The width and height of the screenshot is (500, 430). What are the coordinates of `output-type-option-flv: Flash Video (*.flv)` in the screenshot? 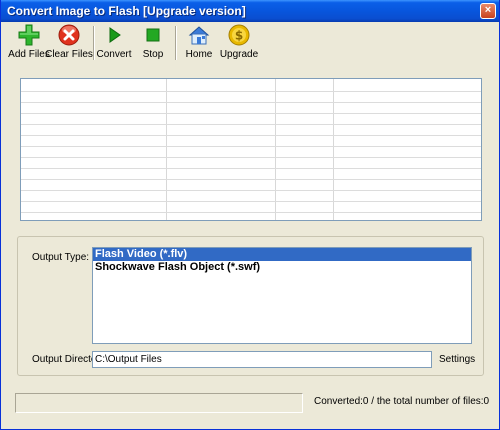 It's located at (282, 254).